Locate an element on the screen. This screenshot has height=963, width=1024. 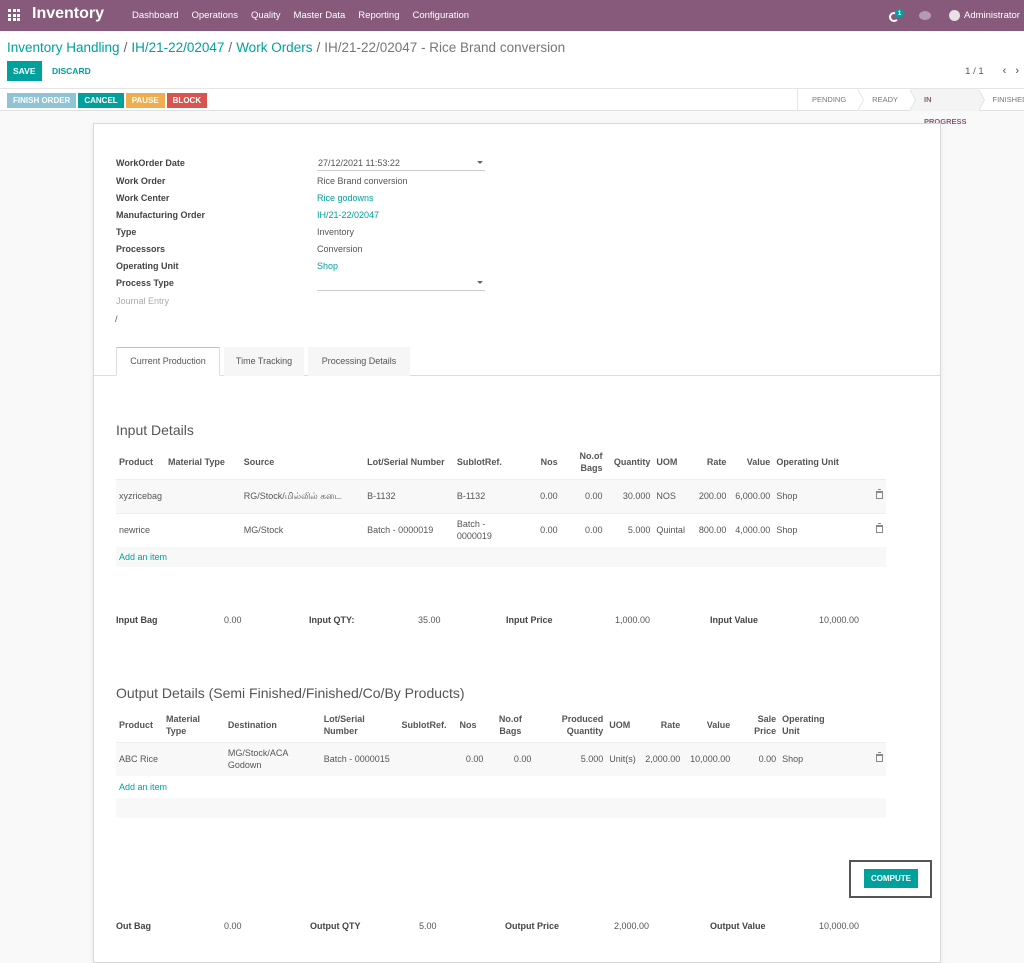
status-finished: FINISHED is located at coordinates (1001, 100).